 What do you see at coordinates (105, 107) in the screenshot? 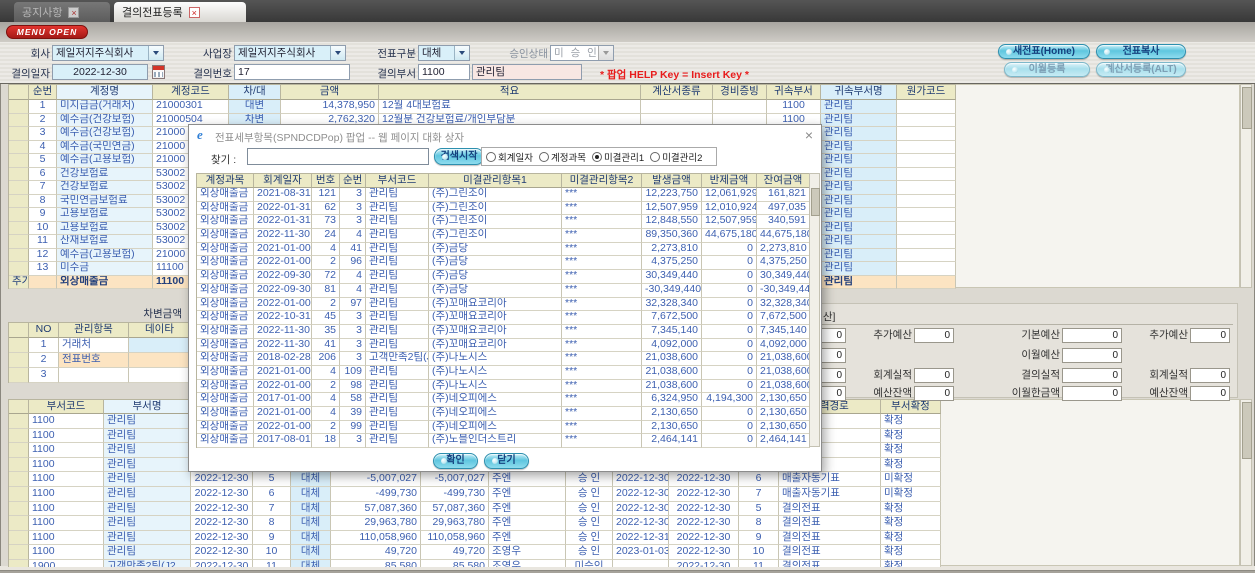
I see `cell: 미지급금(거래처)` at bounding box center [105, 107].